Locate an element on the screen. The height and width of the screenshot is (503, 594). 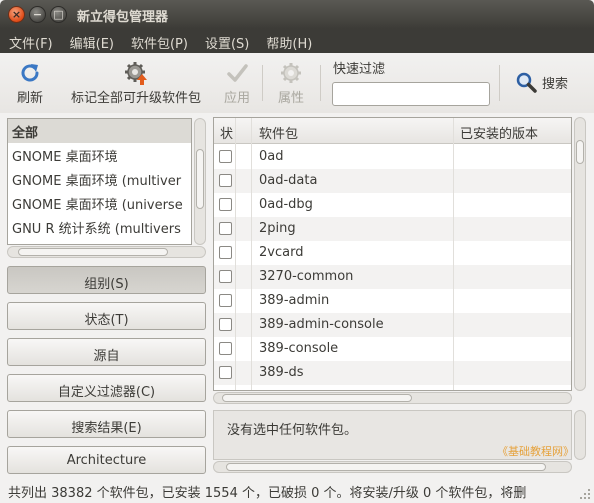
category-item: GNU R 统计系统 (multivers is located at coordinates (99, 227).